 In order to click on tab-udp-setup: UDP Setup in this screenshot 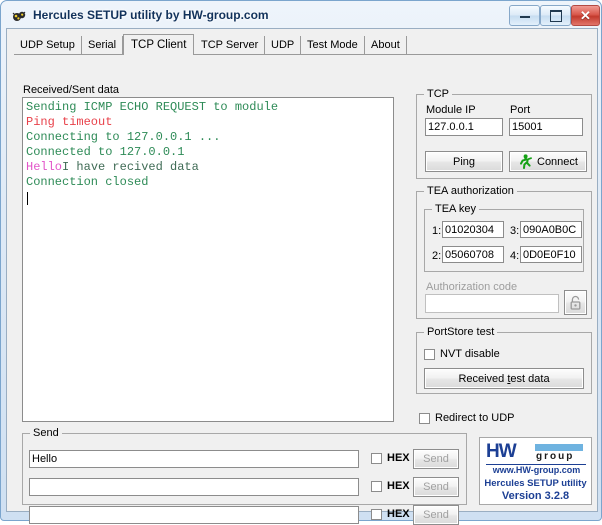, I will do `click(48, 45)`.